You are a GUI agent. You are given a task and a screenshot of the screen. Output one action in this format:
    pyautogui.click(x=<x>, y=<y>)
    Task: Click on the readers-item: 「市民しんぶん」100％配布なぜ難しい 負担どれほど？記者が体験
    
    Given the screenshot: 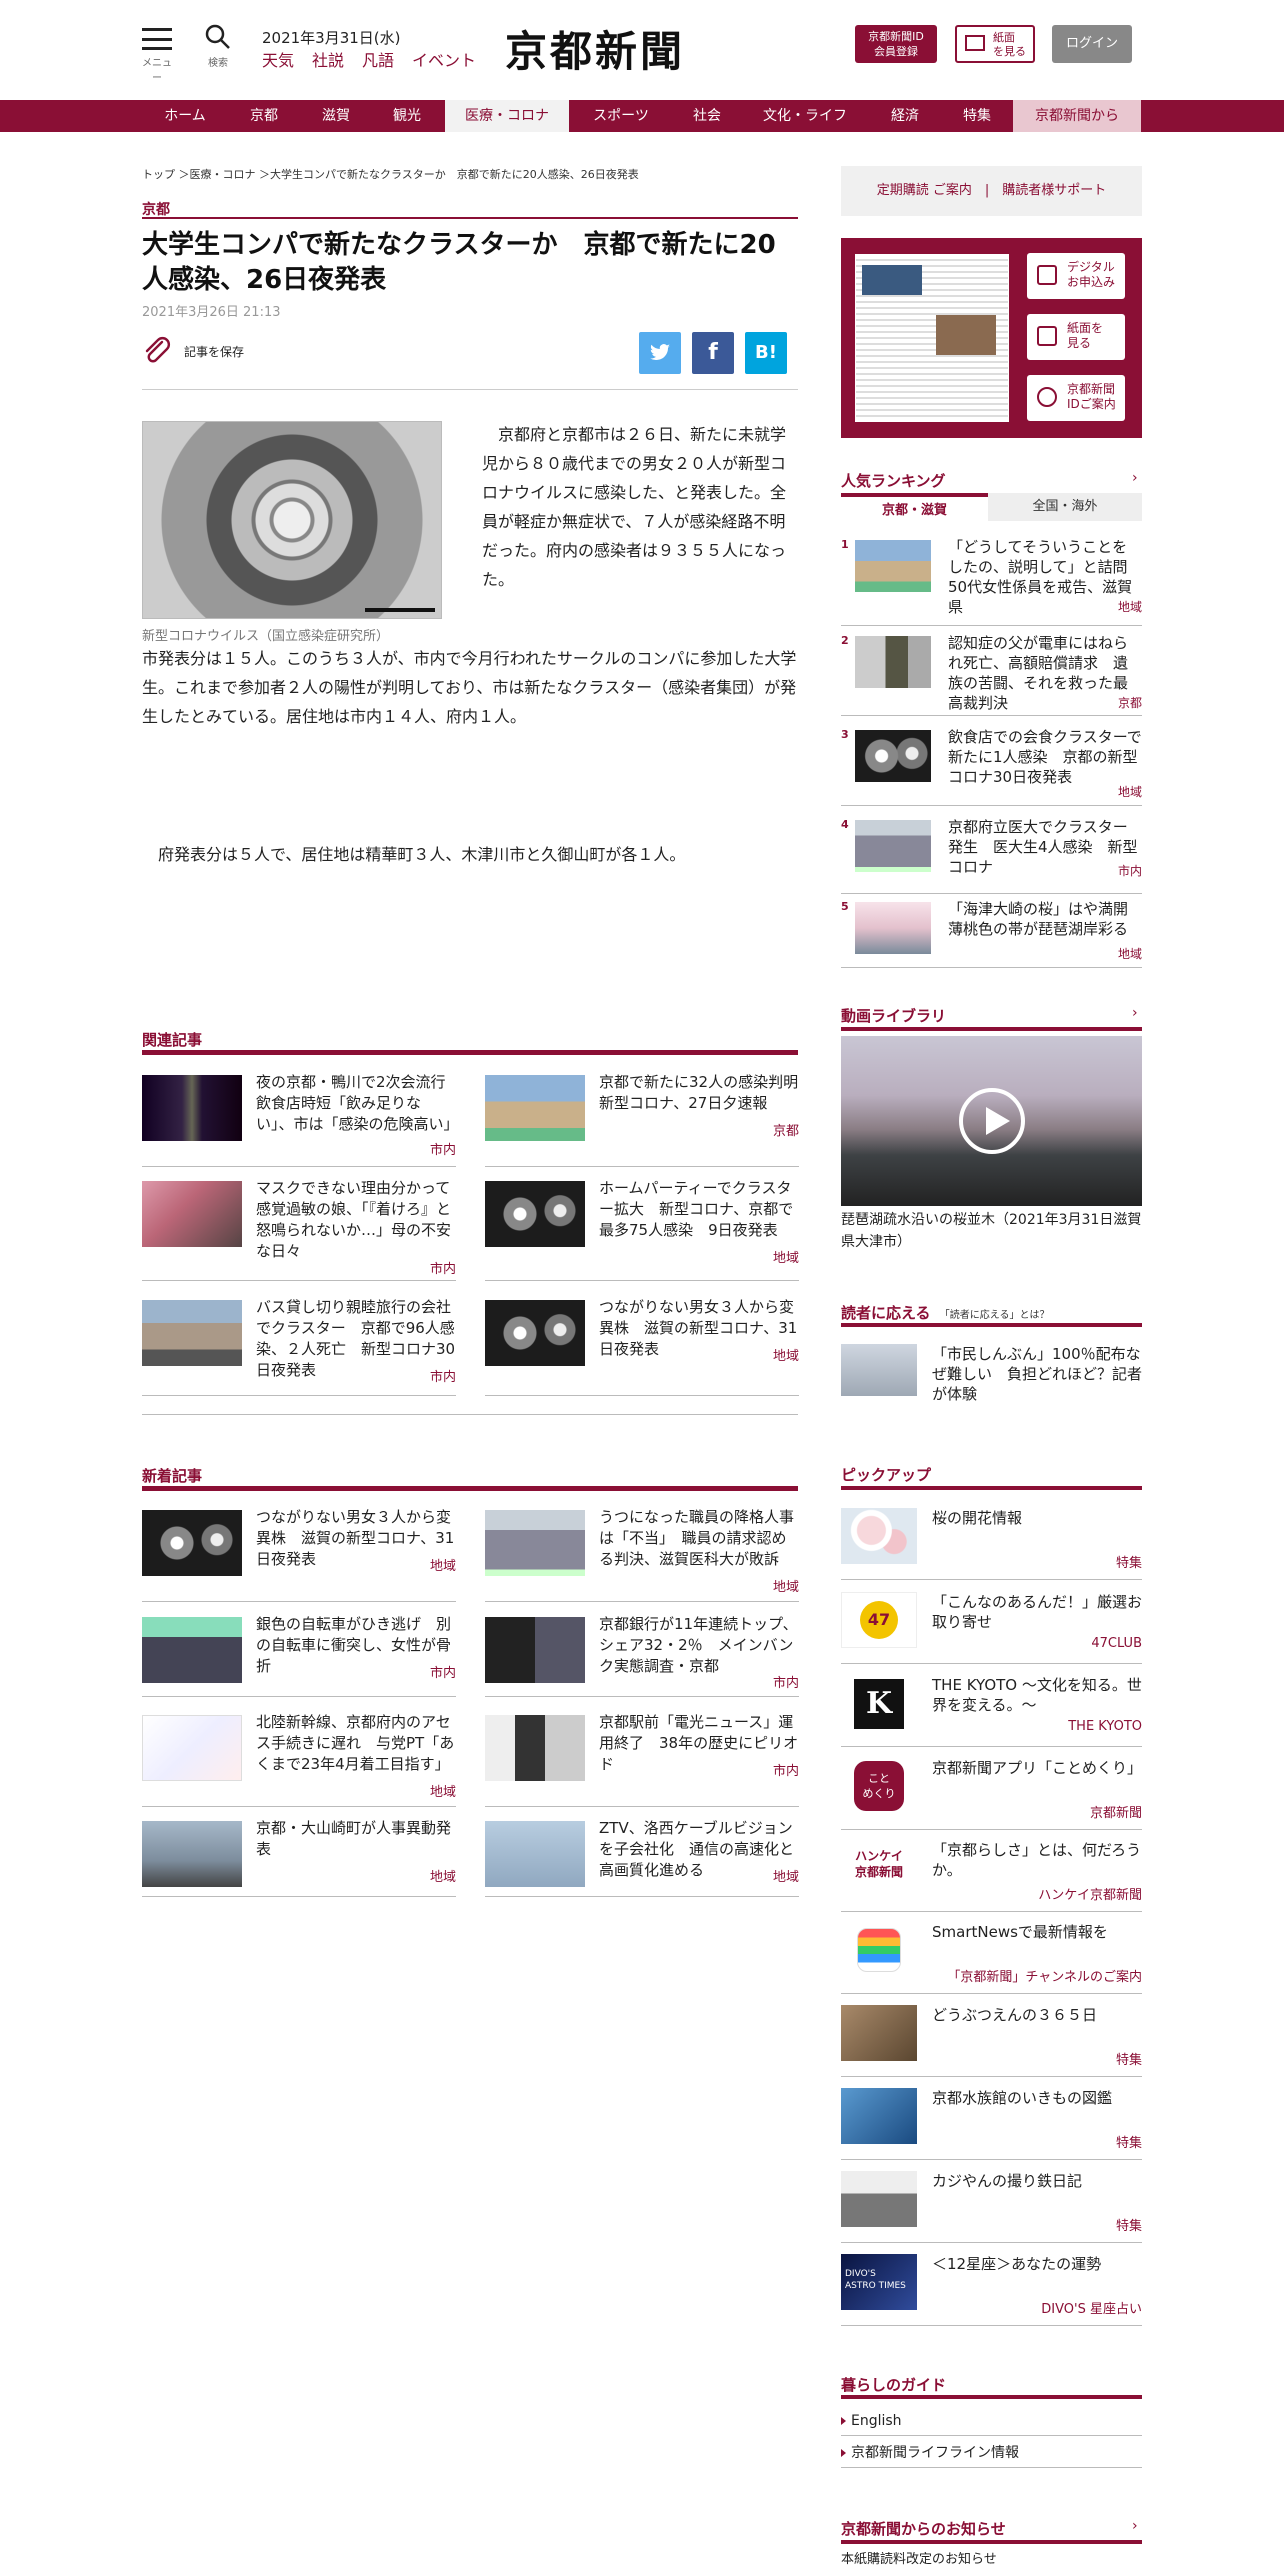 What is the action you would take?
    pyautogui.click(x=991, y=1374)
    